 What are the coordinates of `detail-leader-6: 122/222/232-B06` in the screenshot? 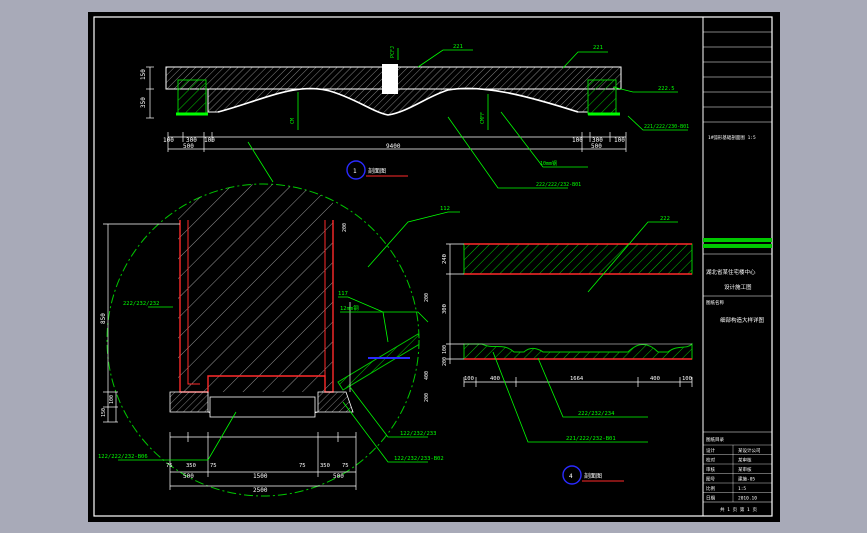 It's located at (123, 457).